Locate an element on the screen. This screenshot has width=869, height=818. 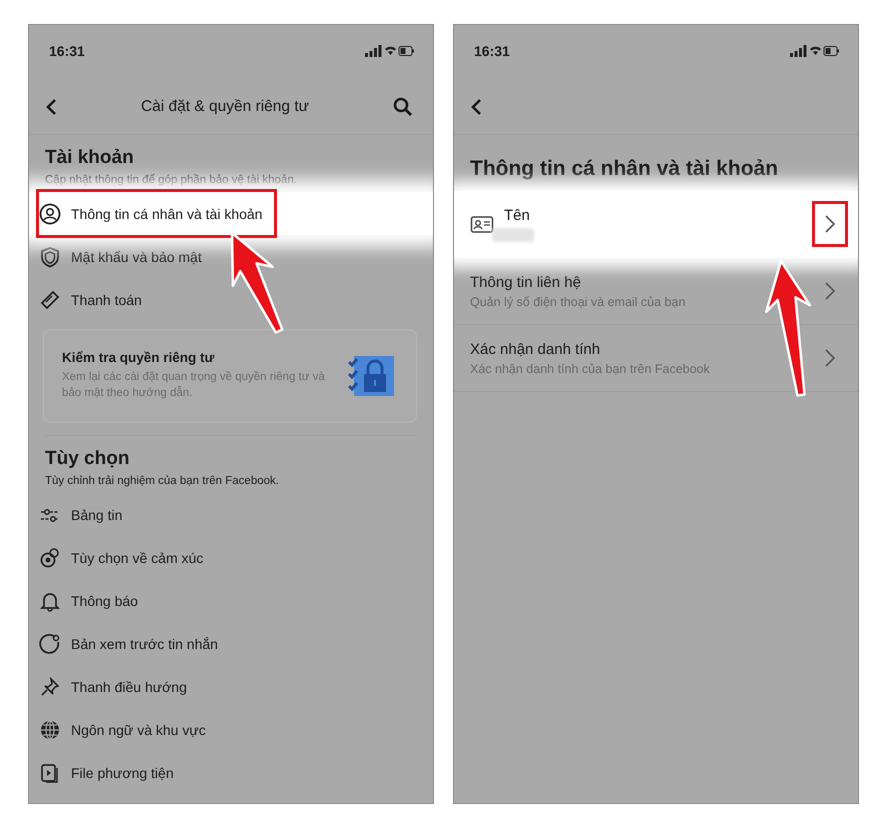
menu-item: Thông báo is located at coordinates (104, 600).